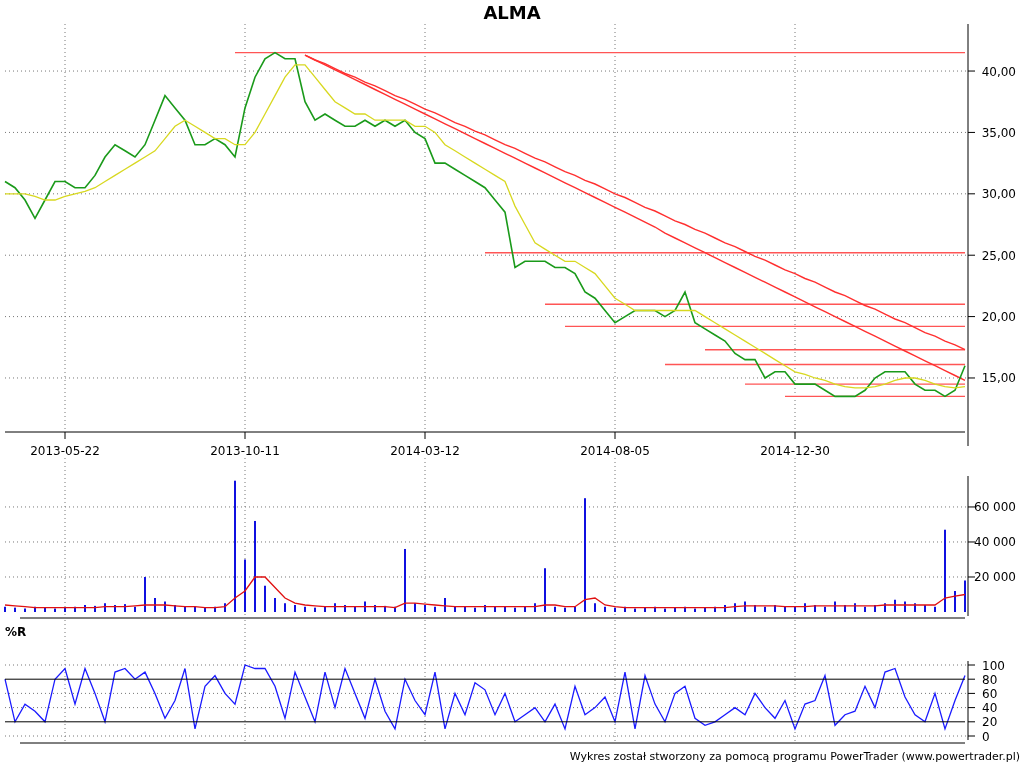 This screenshot has width=1024, height=768. Describe the element at coordinates (990, 708) in the screenshot. I see `axis-label: 40` at that location.